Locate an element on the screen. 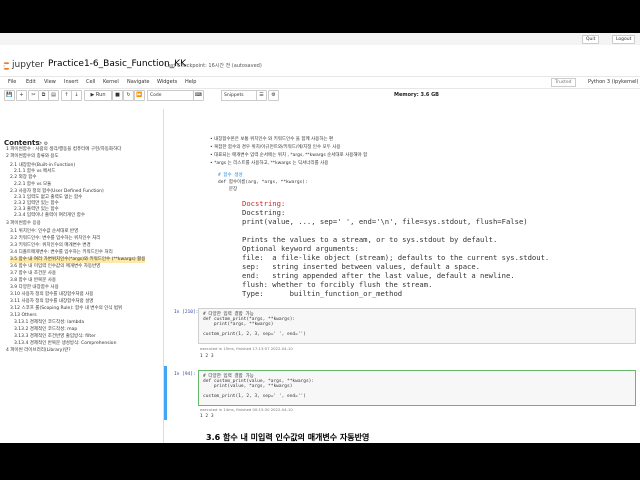 This screenshot has height=480, width=640. toc-item: 2.3.4 입력이나 출력이 여러개인 함수 is located at coordinates (49, 216).